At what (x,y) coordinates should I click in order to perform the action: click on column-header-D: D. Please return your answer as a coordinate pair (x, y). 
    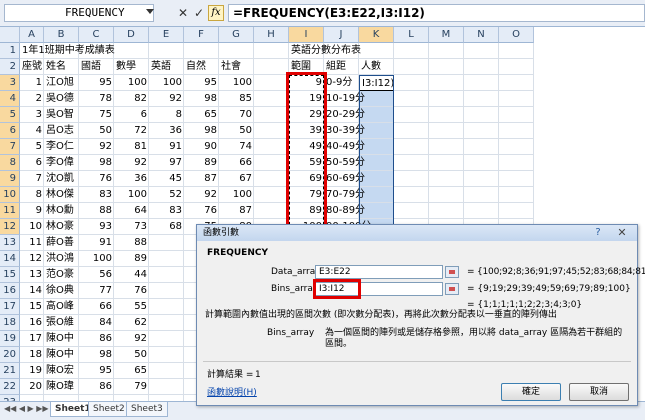
    Looking at the image, I should click on (131, 35).